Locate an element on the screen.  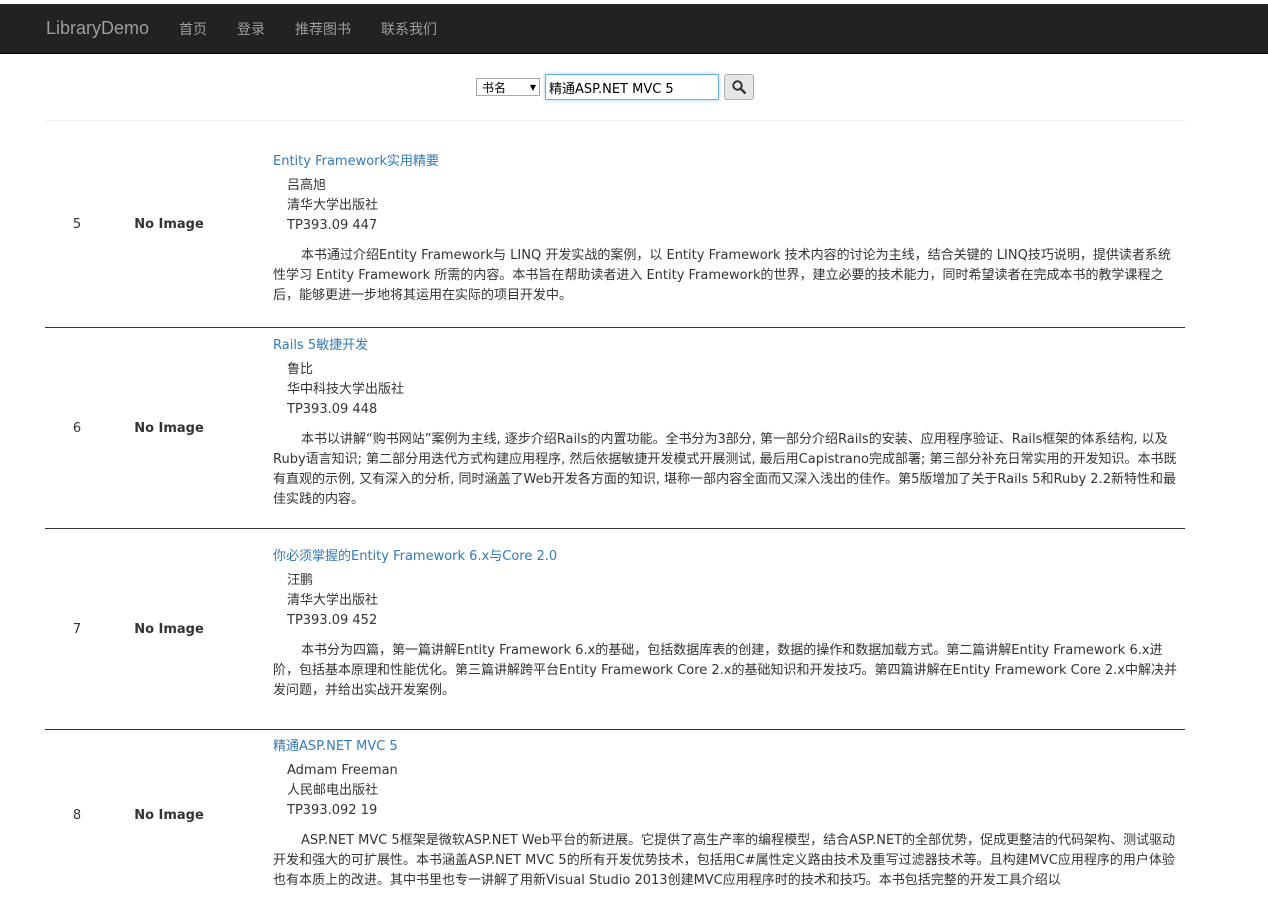
book-title-link: 精通ASP.NET MVC 5 is located at coordinates (727, 747).